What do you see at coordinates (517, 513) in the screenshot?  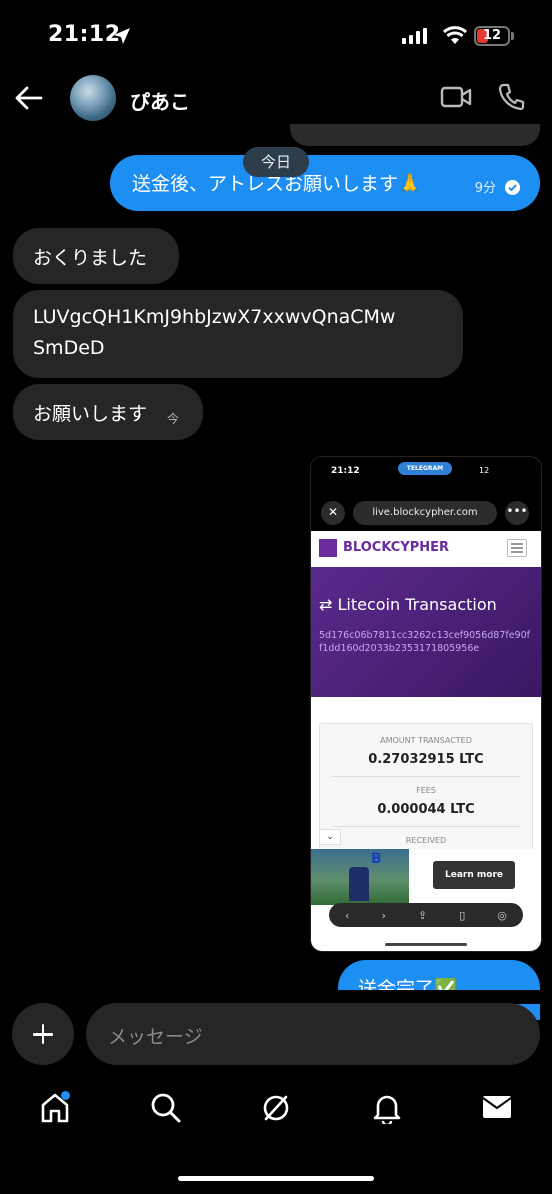 I see `more-icon: •••` at bounding box center [517, 513].